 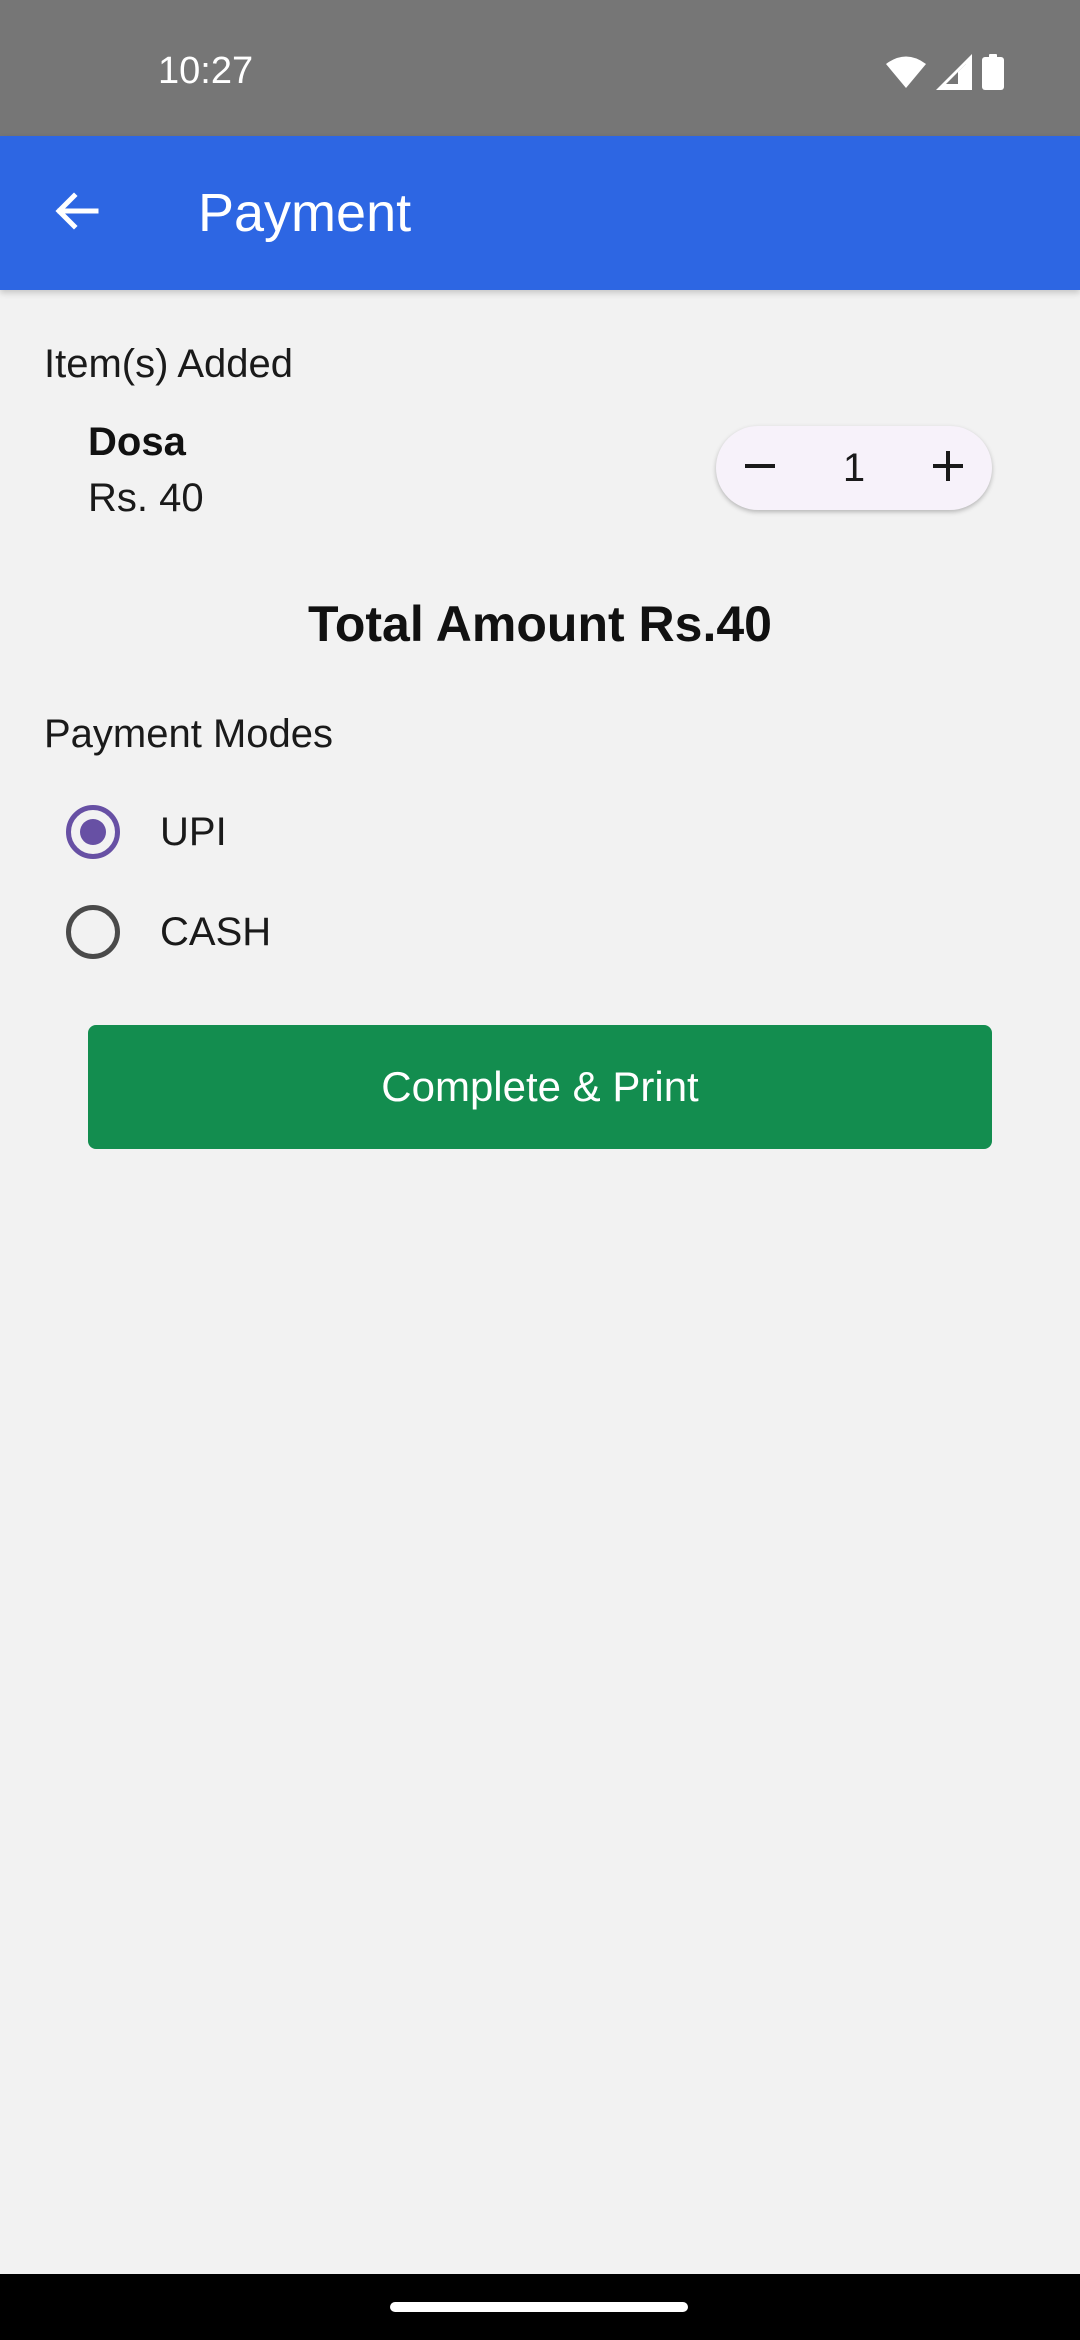 What do you see at coordinates (144, 832) in the screenshot?
I see `payment-option-upi: UPI` at bounding box center [144, 832].